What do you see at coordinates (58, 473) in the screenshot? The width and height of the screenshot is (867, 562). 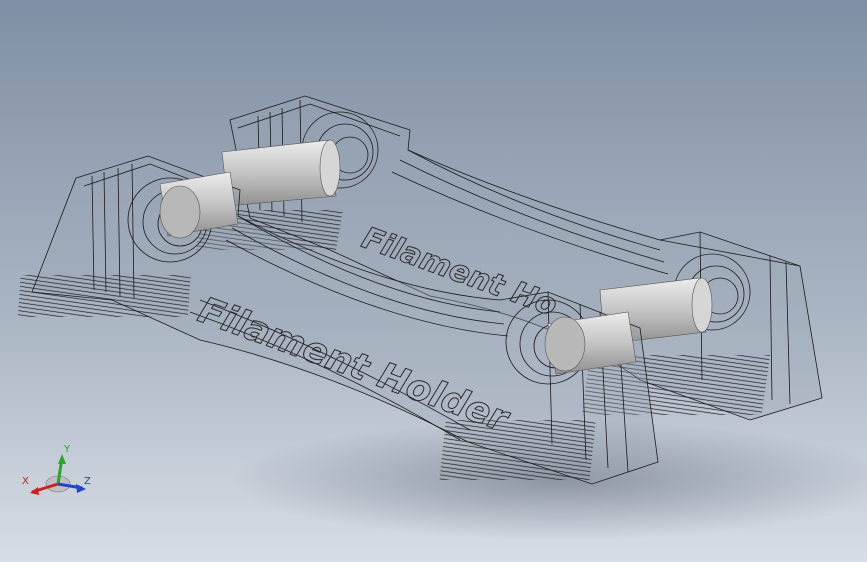 I see `orientation-triad: X Y Z` at bounding box center [58, 473].